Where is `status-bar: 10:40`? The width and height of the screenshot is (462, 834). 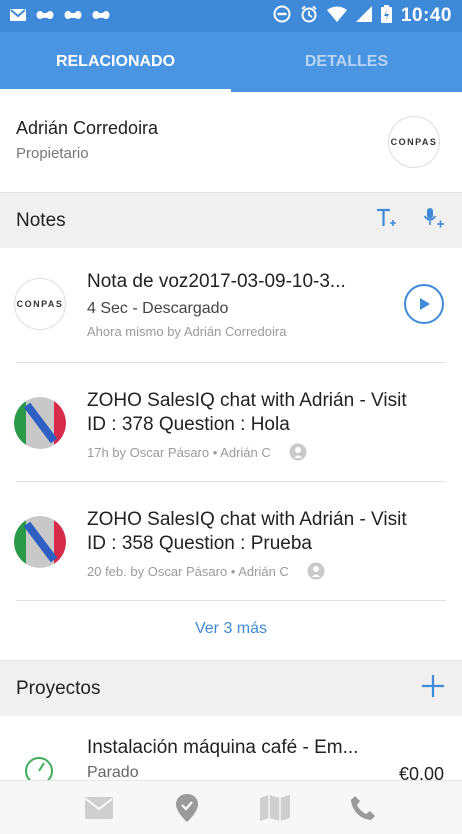 status-bar: 10:40 is located at coordinates (231, 16).